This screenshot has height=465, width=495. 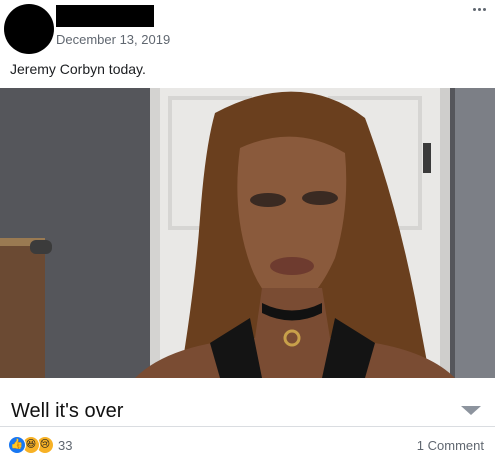 What do you see at coordinates (67, 411) in the screenshot?
I see `video-caption: Well it's over` at bounding box center [67, 411].